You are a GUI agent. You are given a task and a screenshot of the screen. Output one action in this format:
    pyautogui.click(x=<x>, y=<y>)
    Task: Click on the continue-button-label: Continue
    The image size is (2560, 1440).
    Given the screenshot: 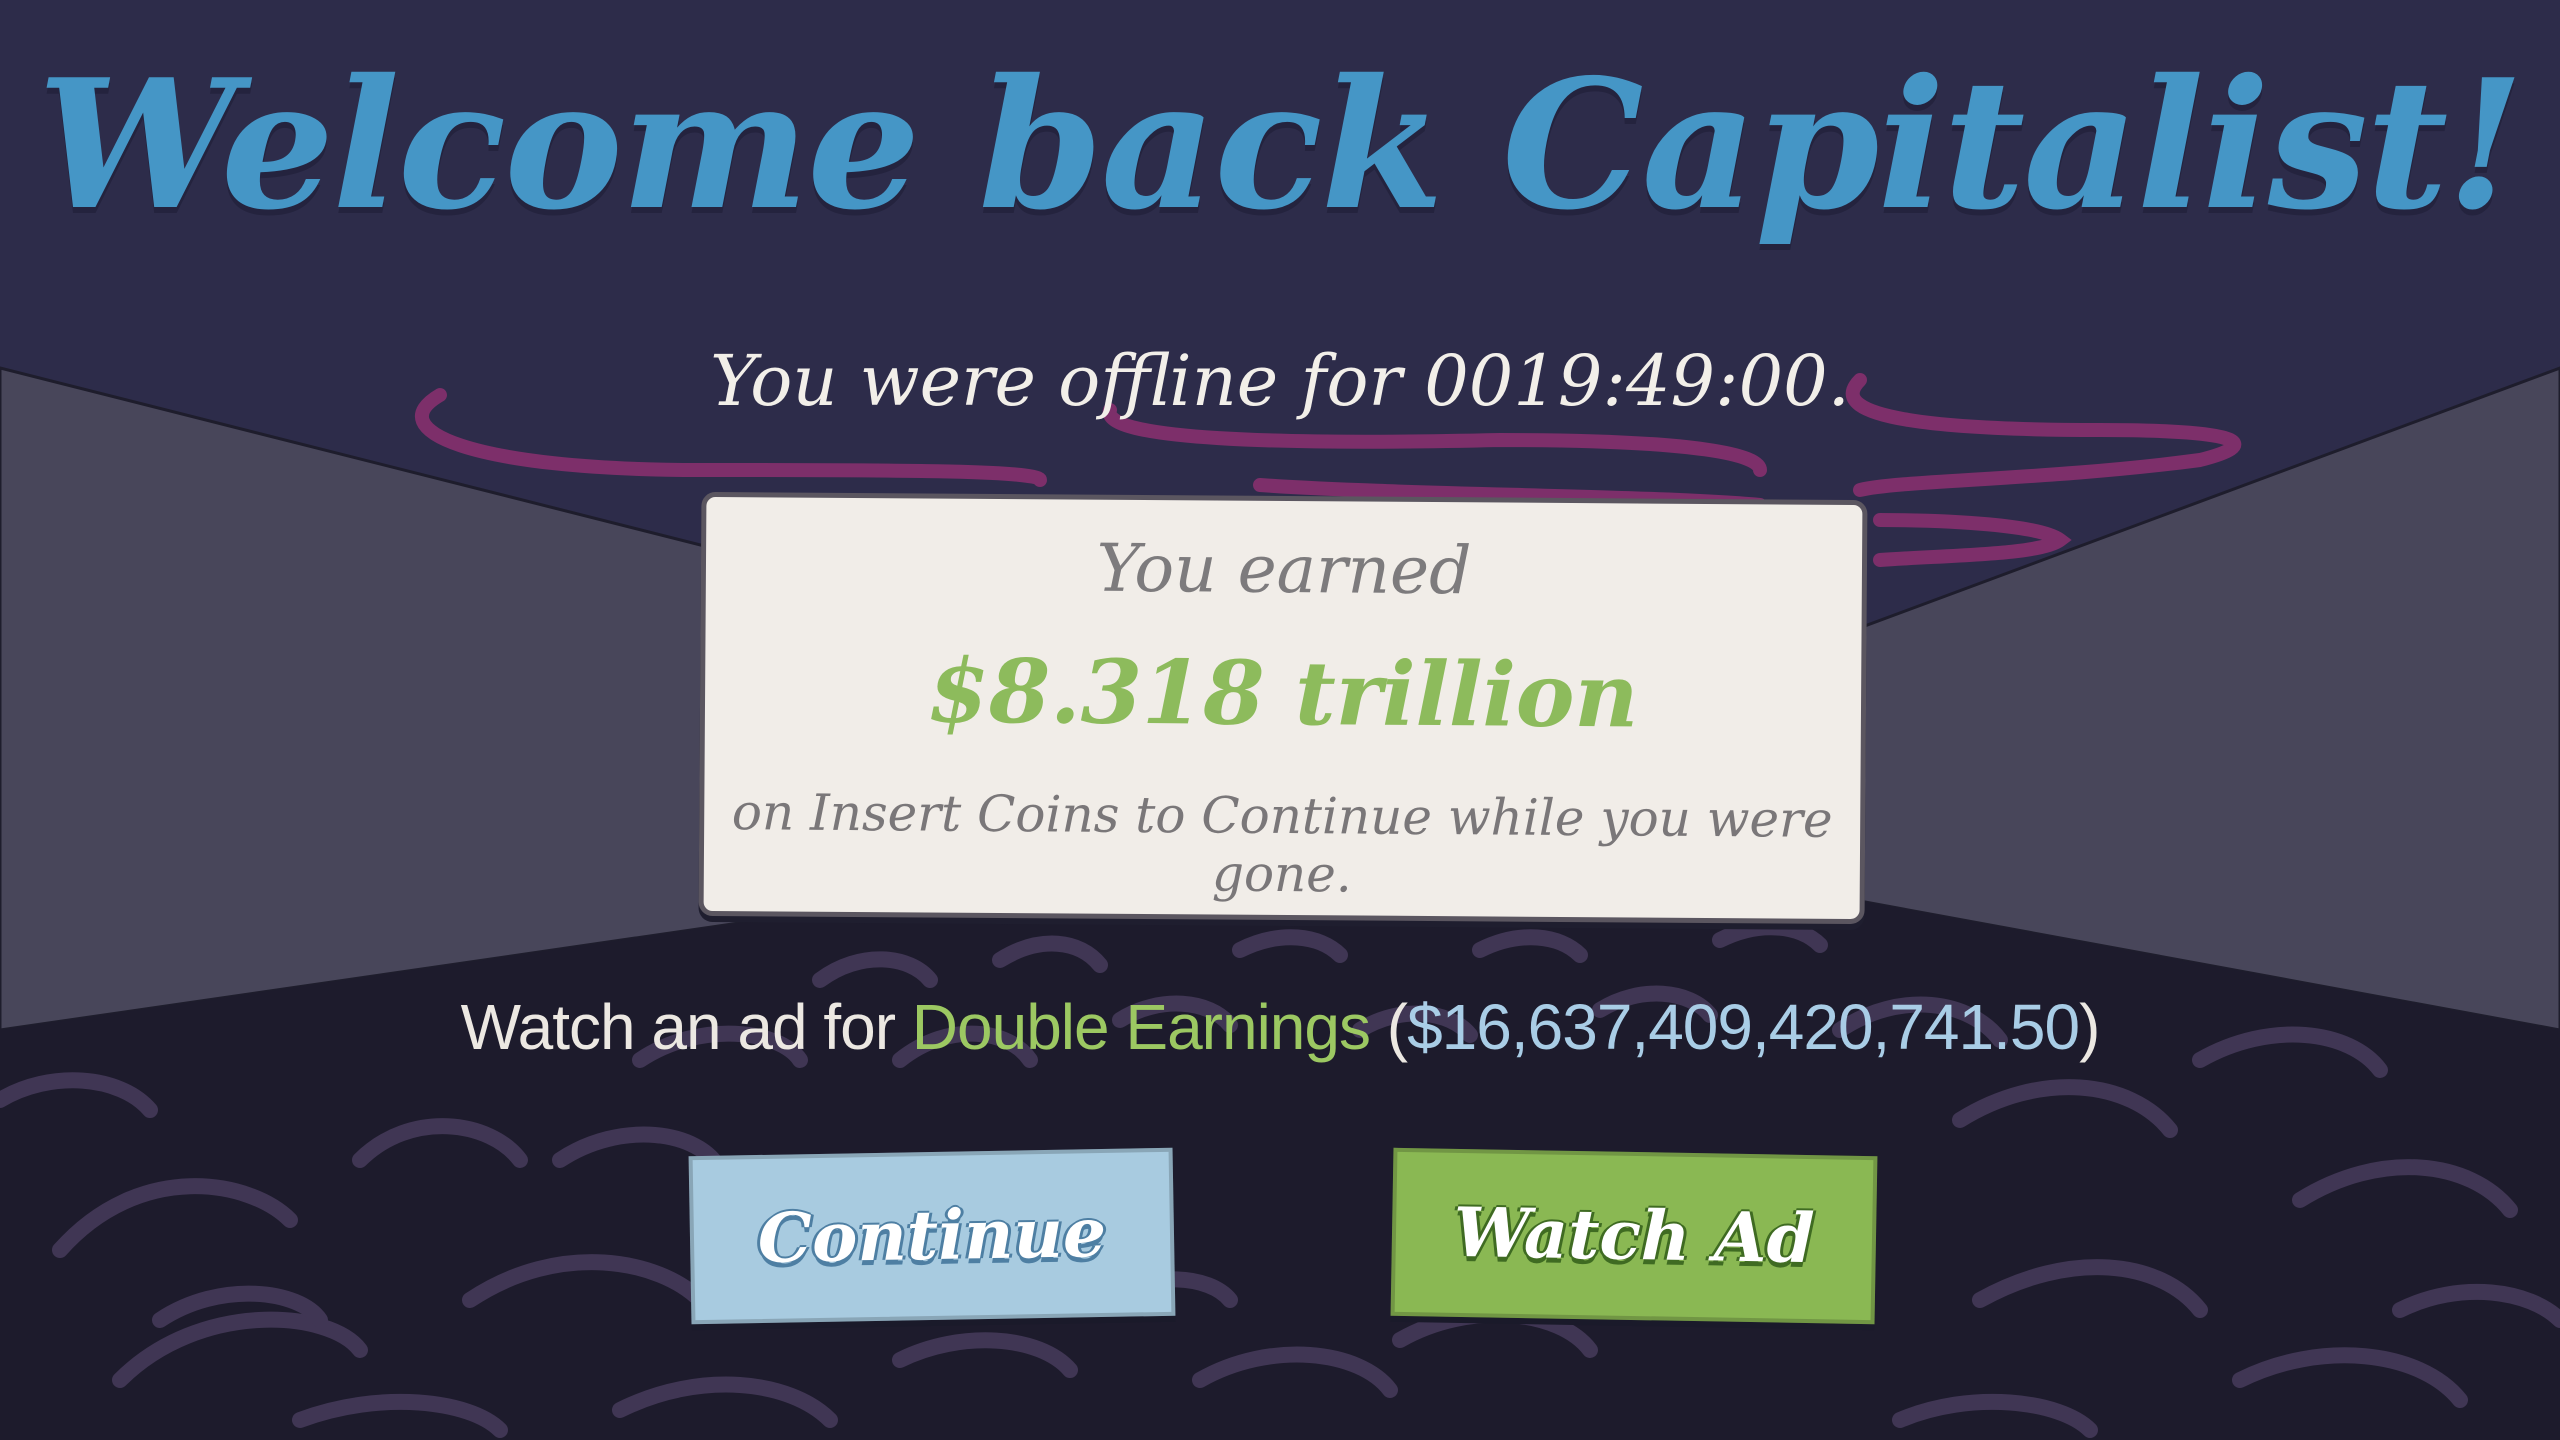 What is the action you would take?
    pyautogui.click(x=932, y=1236)
    